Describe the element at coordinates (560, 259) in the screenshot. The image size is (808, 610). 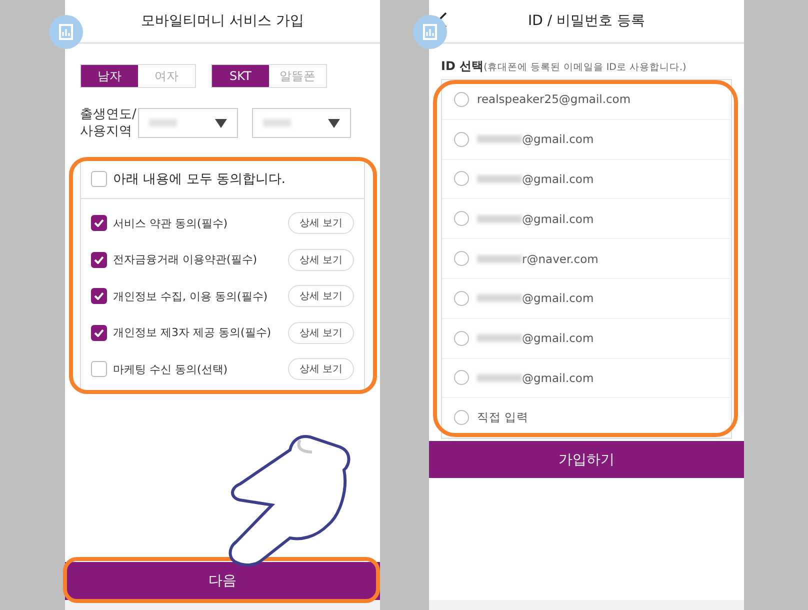
I see `email-option: r@naver.com` at that location.